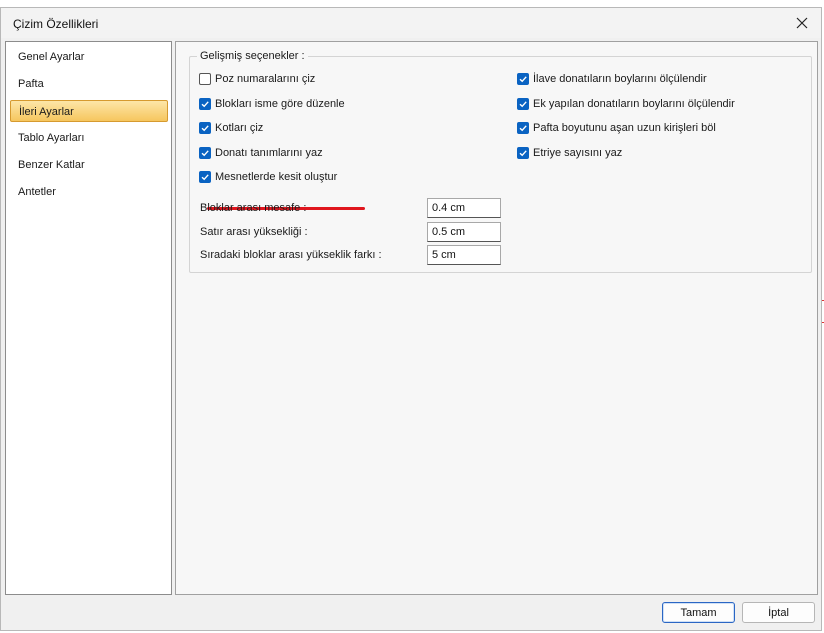 Image resolution: width=824 pixels, height=633 pixels. What do you see at coordinates (89, 138) in the screenshot?
I see `sidebar-item-tablo-ayarlari: Tablo Ayarları` at bounding box center [89, 138].